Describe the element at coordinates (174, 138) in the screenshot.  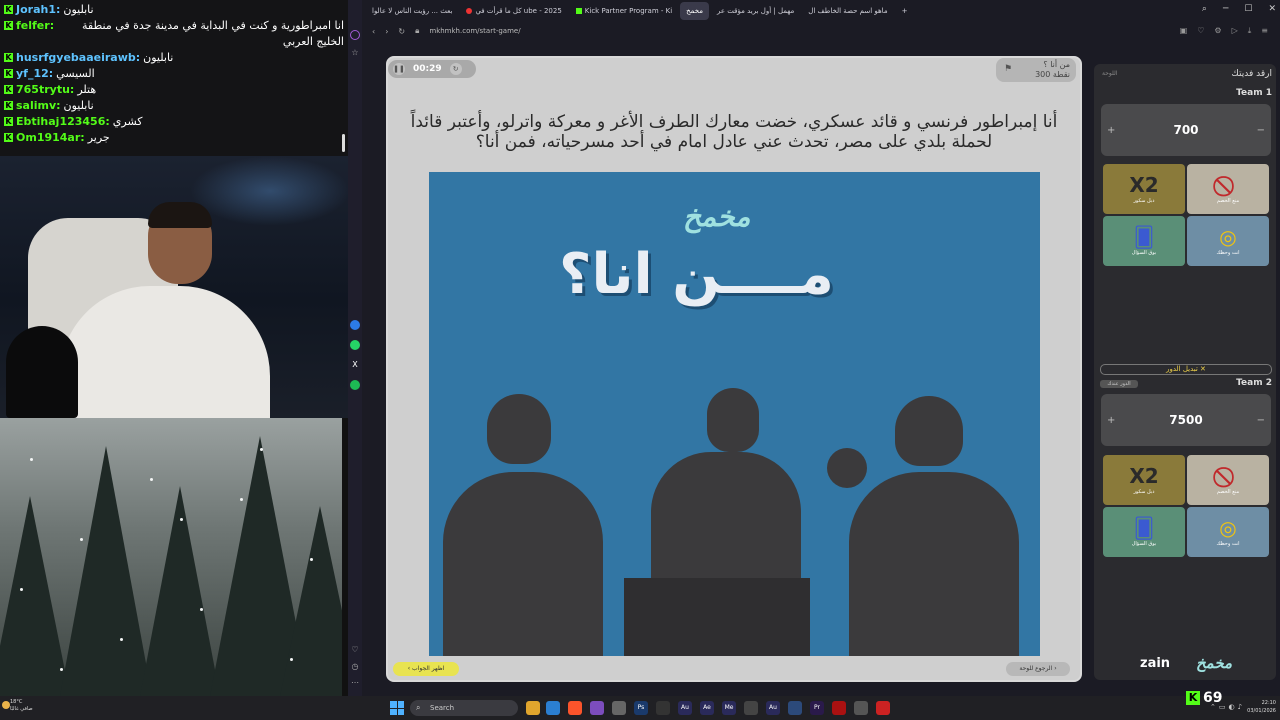
I see `chat-message: K Om1914ar: جرير` at that location.